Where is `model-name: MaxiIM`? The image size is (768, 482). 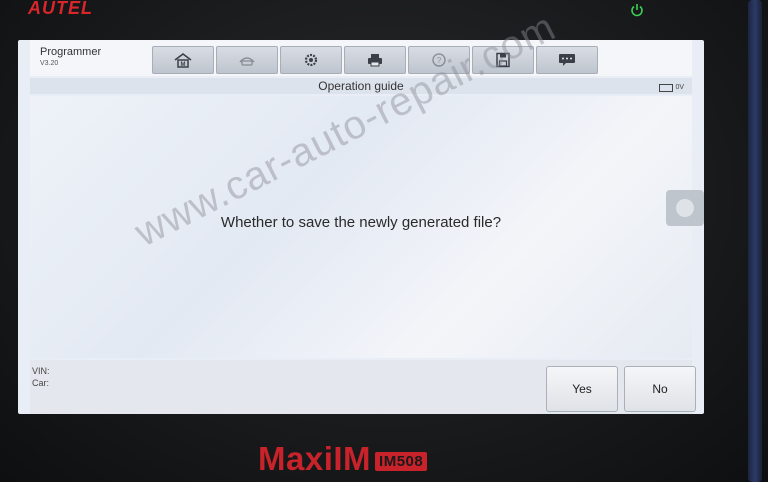 model-name: MaxiIM is located at coordinates (315, 458).